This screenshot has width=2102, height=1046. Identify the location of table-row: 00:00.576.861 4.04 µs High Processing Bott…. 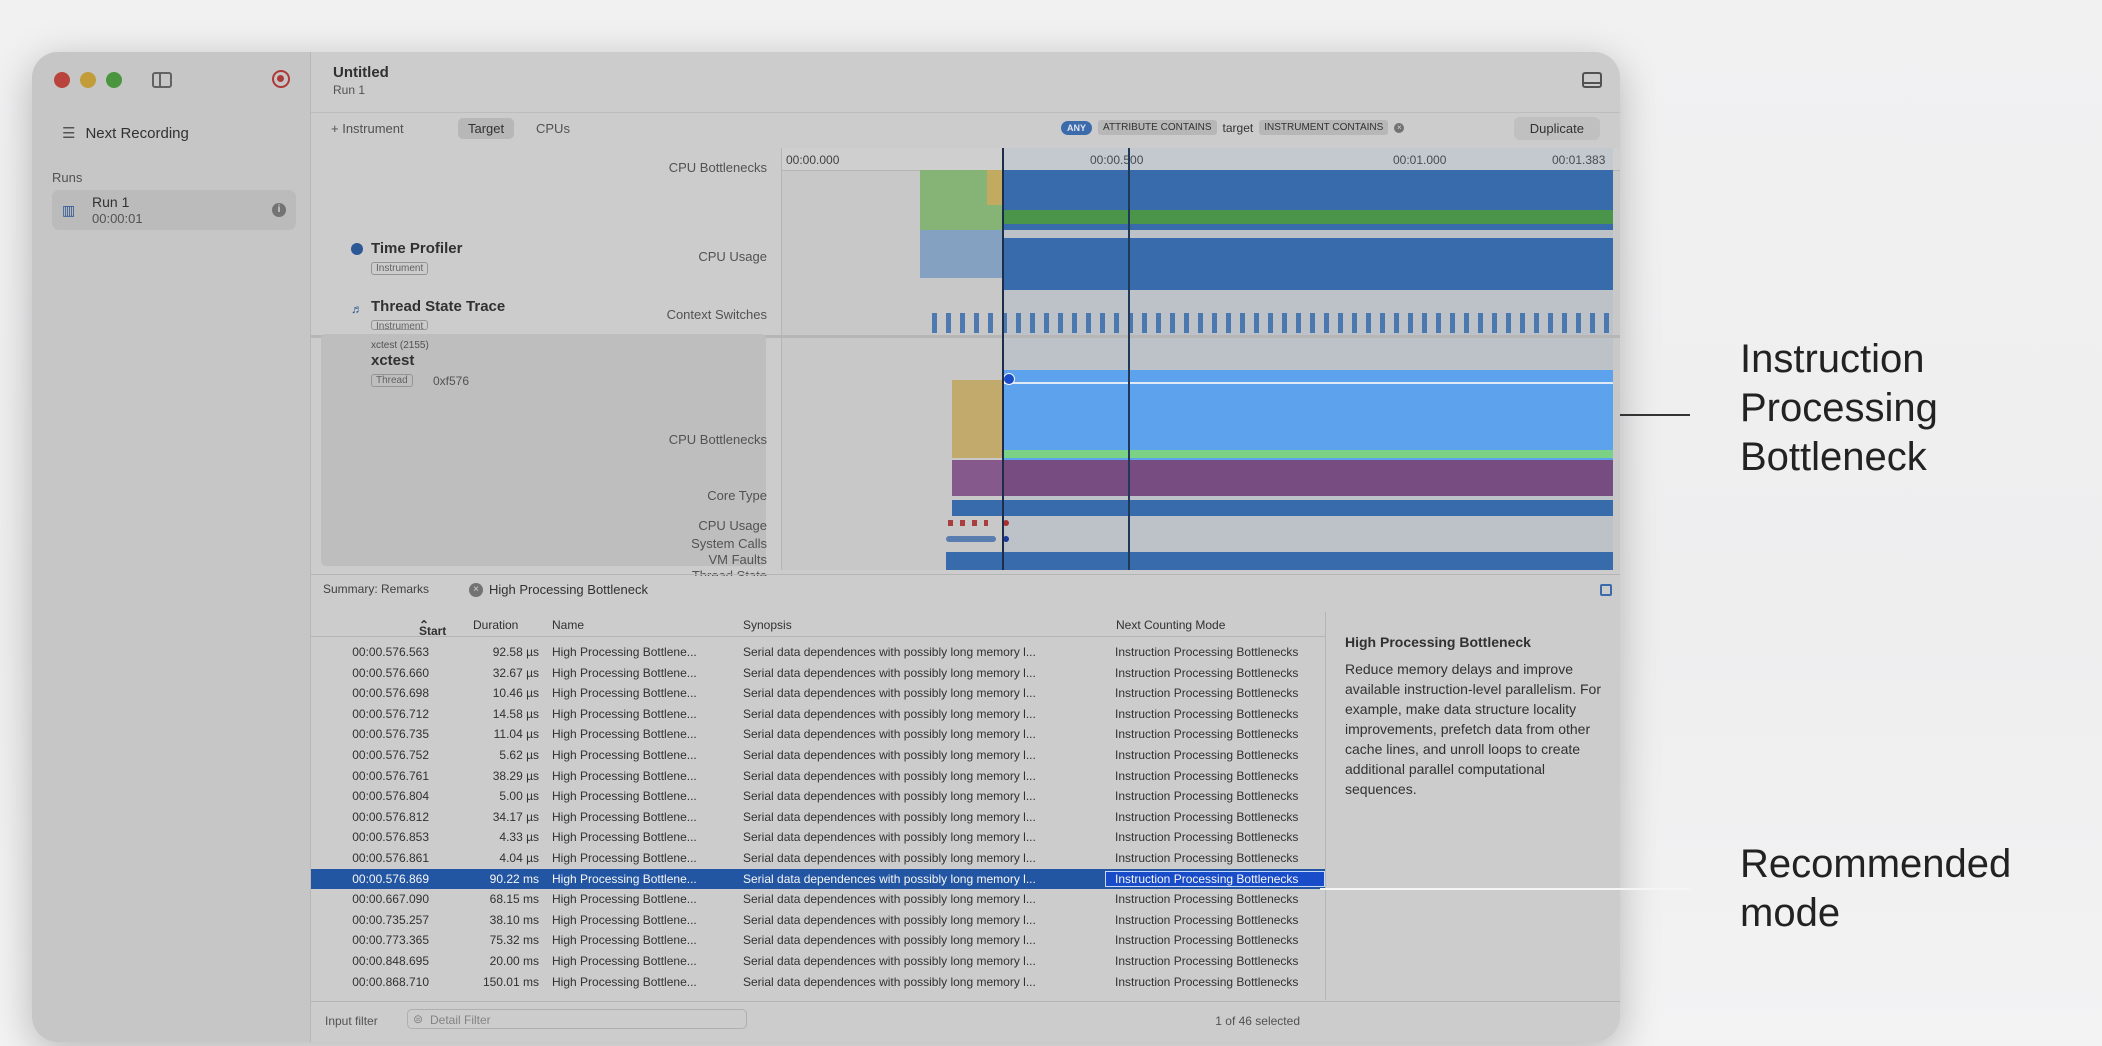
(818, 858).